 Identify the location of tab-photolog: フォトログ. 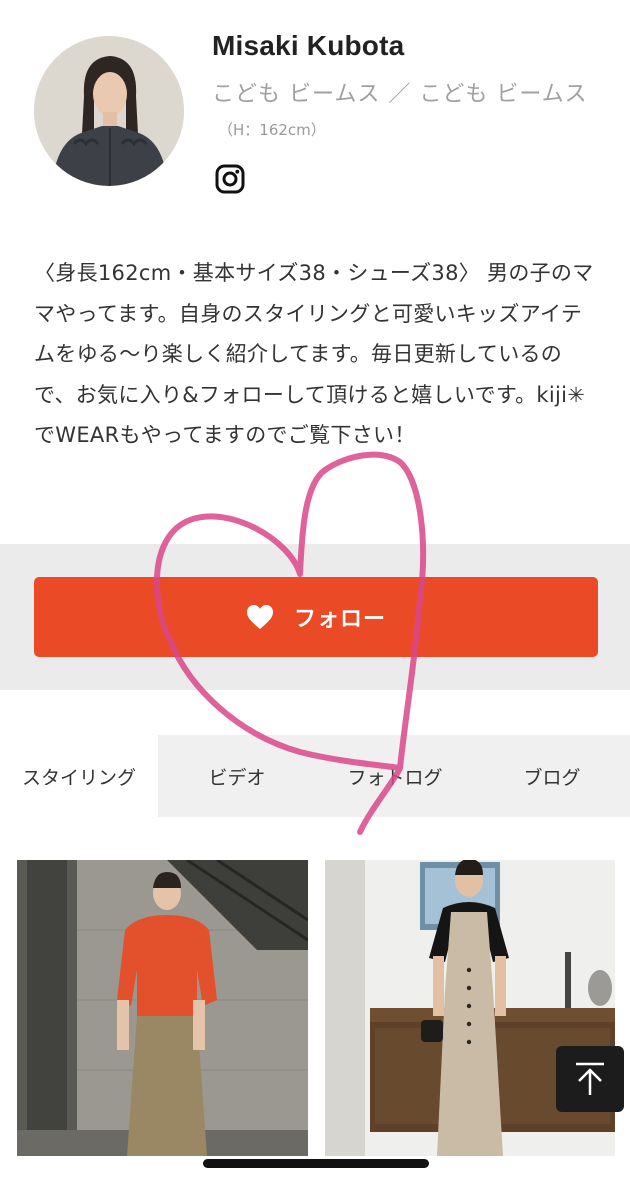
(395, 776).